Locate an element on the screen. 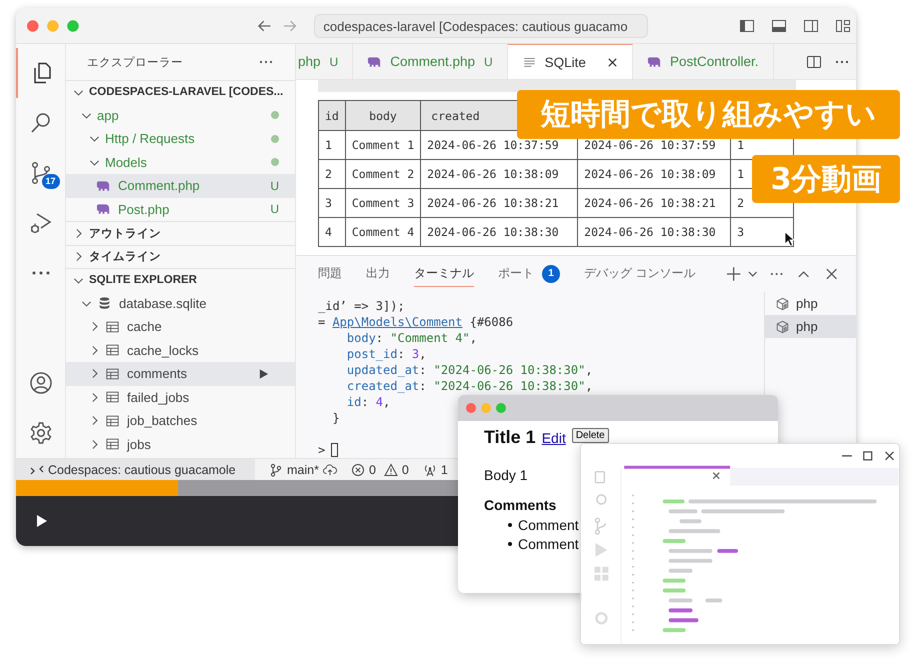 The image size is (917, 671). settings-icon is located at coordinates (40, 433).